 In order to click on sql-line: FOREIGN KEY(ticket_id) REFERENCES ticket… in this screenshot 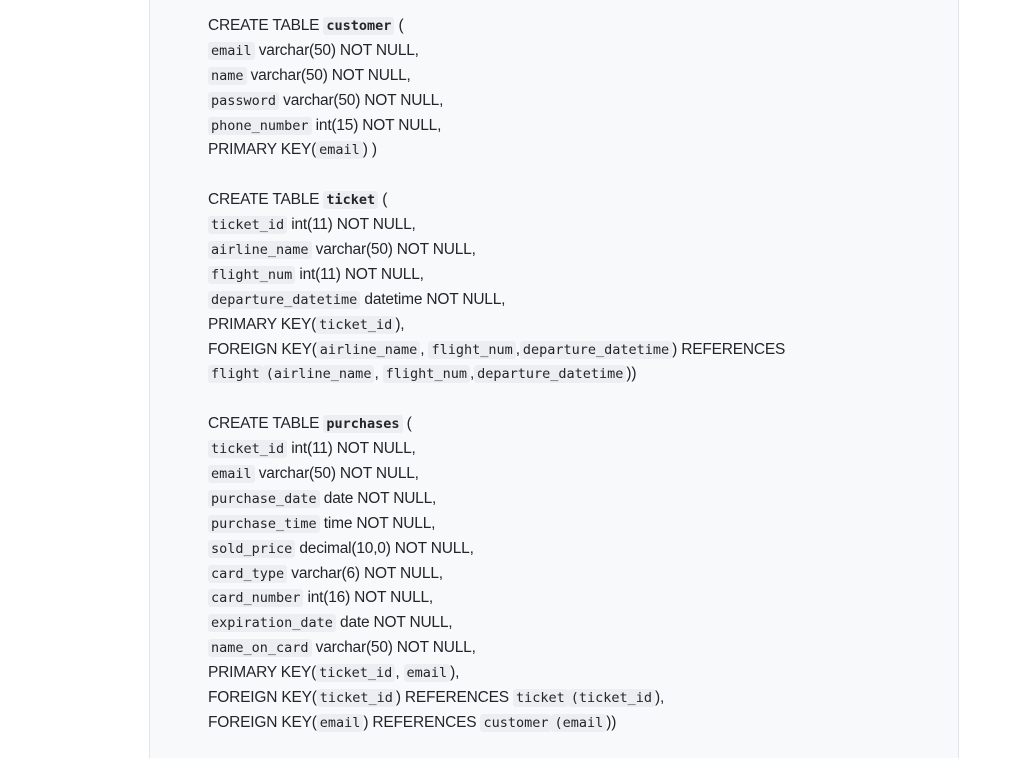, I will do `click(496, 698)`.